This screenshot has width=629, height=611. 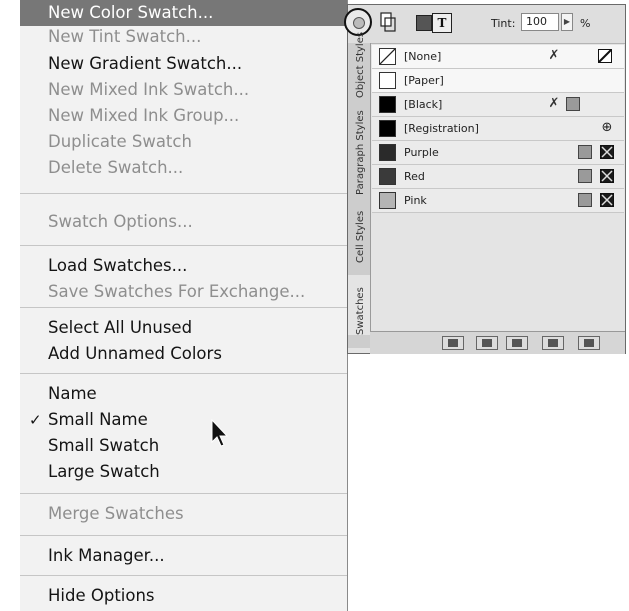 What do you see at coordinates (98, 419) in the screenshot?
I see `menu-item-label: Small Name` at bounding box center [98, 419].